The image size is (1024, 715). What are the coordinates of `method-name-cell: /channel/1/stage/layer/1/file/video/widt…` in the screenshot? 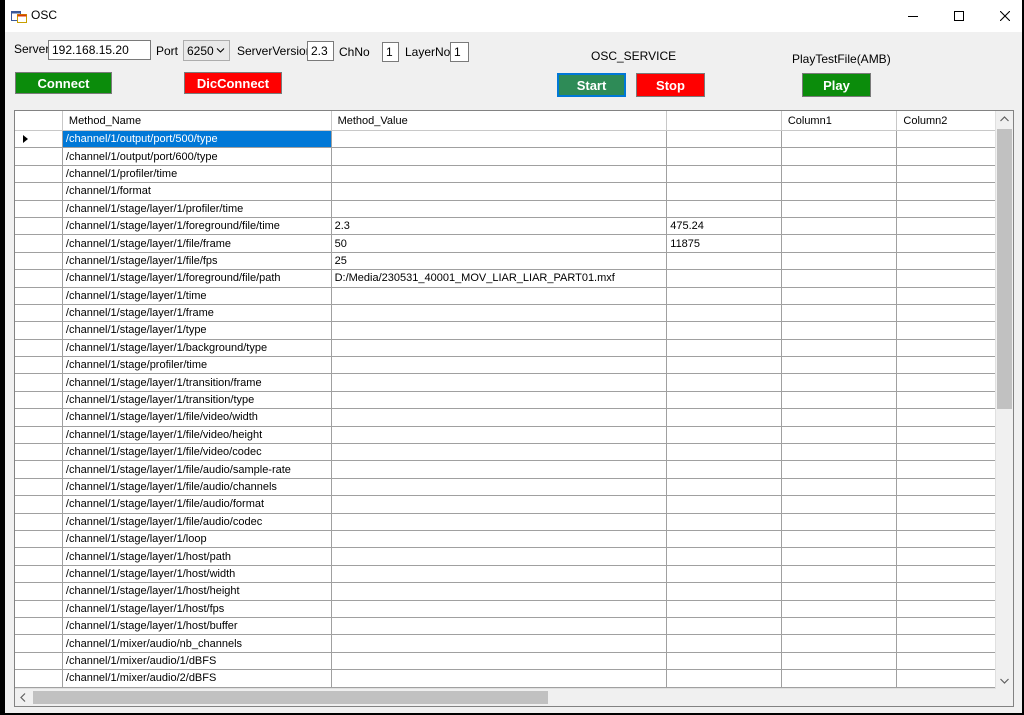 It's located at (197, 417).